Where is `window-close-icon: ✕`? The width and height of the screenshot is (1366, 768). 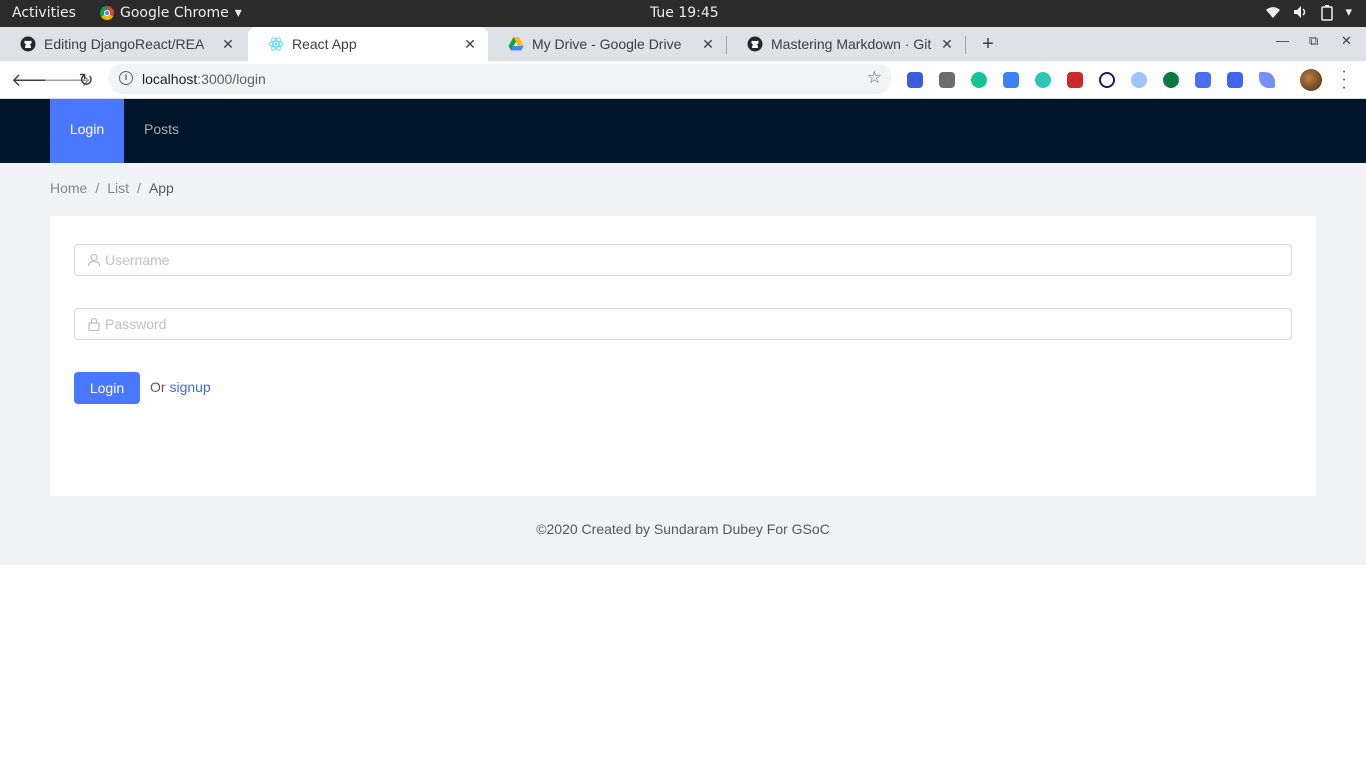 window-close-icon: ✕ is located at coordinates (1346, 41).